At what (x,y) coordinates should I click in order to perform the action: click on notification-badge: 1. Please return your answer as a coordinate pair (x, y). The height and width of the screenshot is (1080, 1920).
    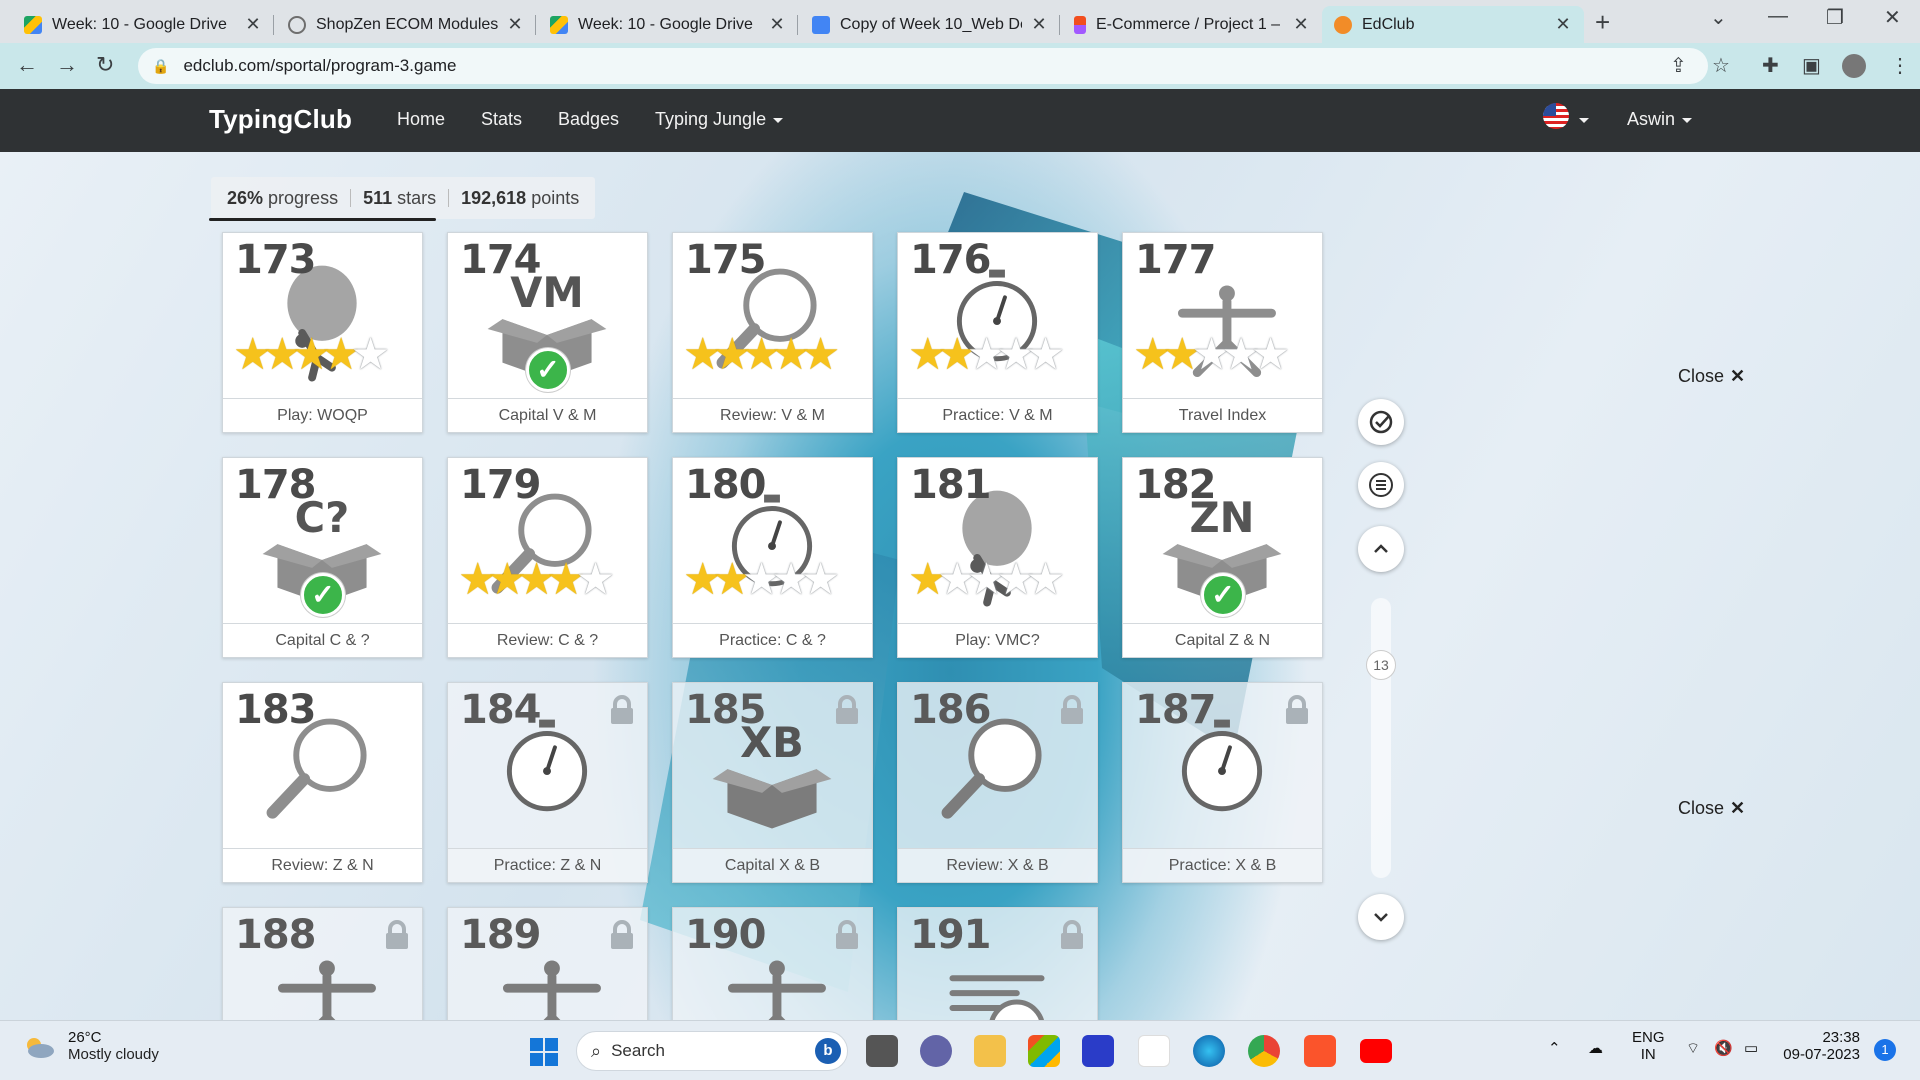
    Looking at the image, I should click on (1885, 1050).